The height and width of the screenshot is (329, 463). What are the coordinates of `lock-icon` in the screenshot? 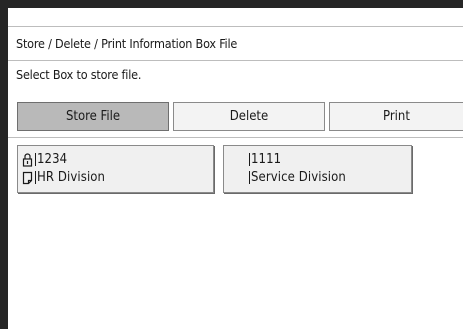 It's located at (27, 159).